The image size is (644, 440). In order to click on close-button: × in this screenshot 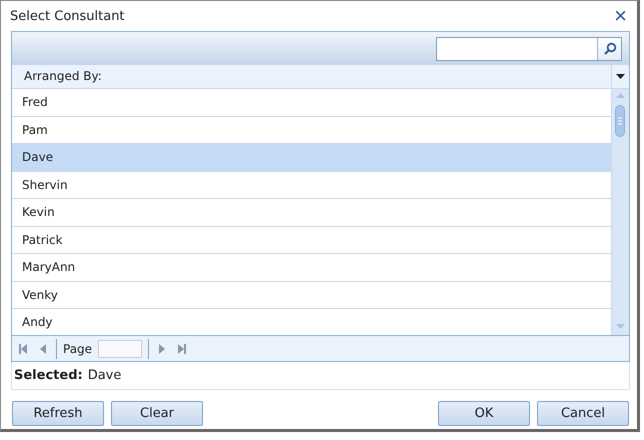, I will do `click(620, 16)`.